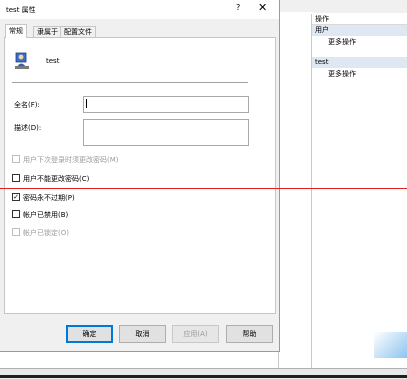  Describe the element at coordinates (359, 42) in the screenshot. I see `actions-more-users: 更多操作` at that location.